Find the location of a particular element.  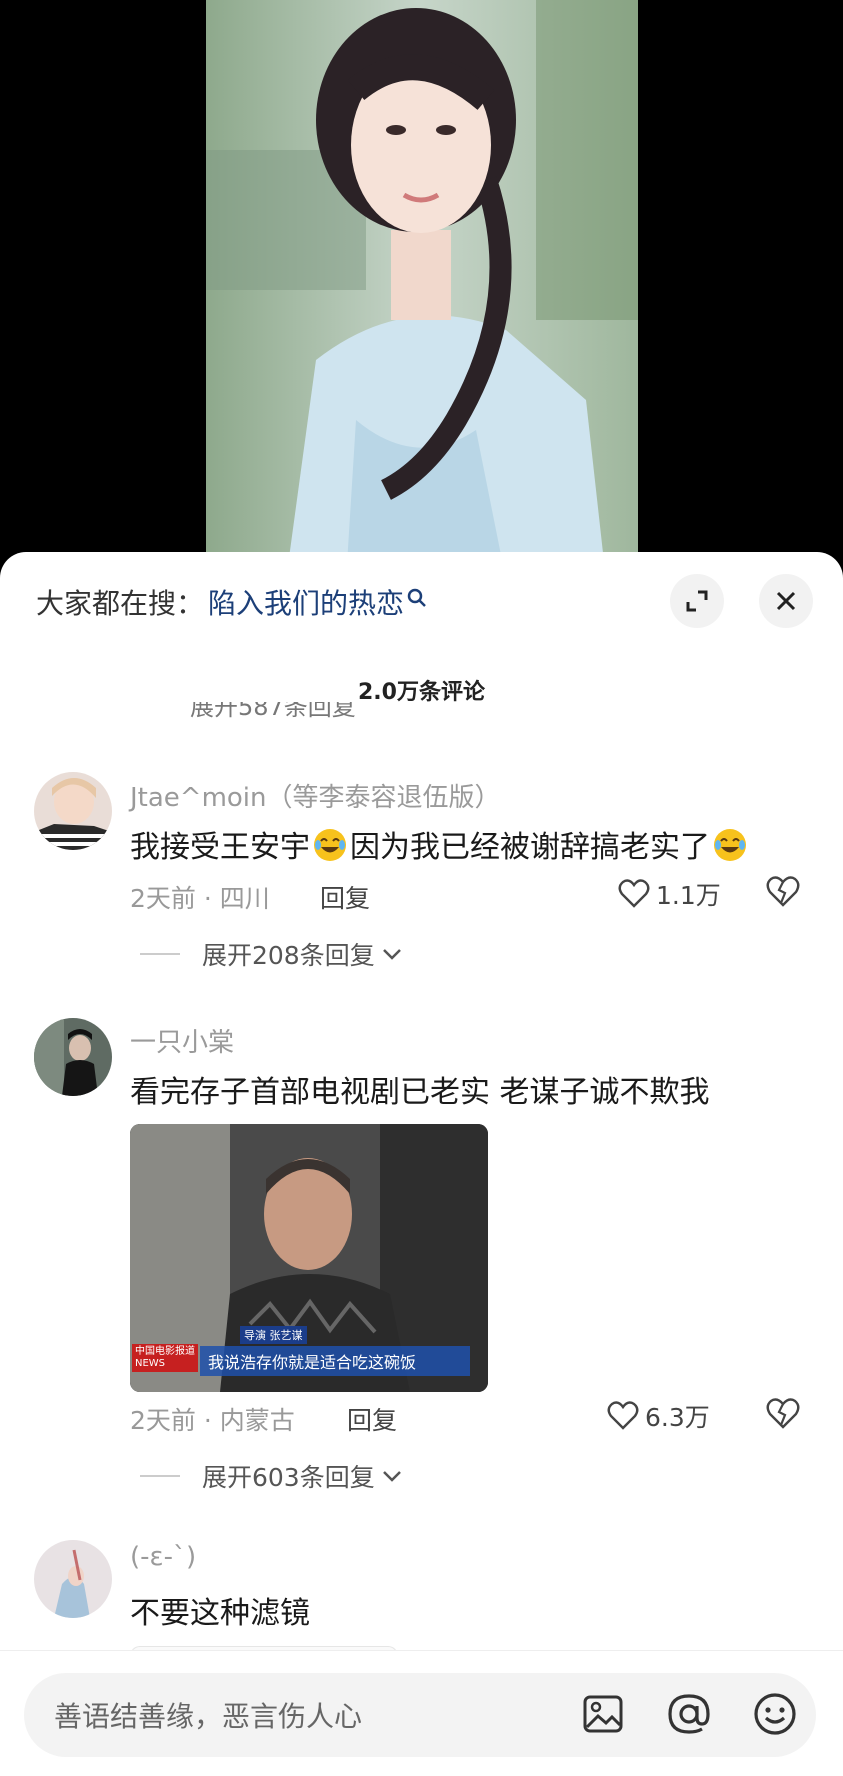

close-button is located at coordinates (786, 601).